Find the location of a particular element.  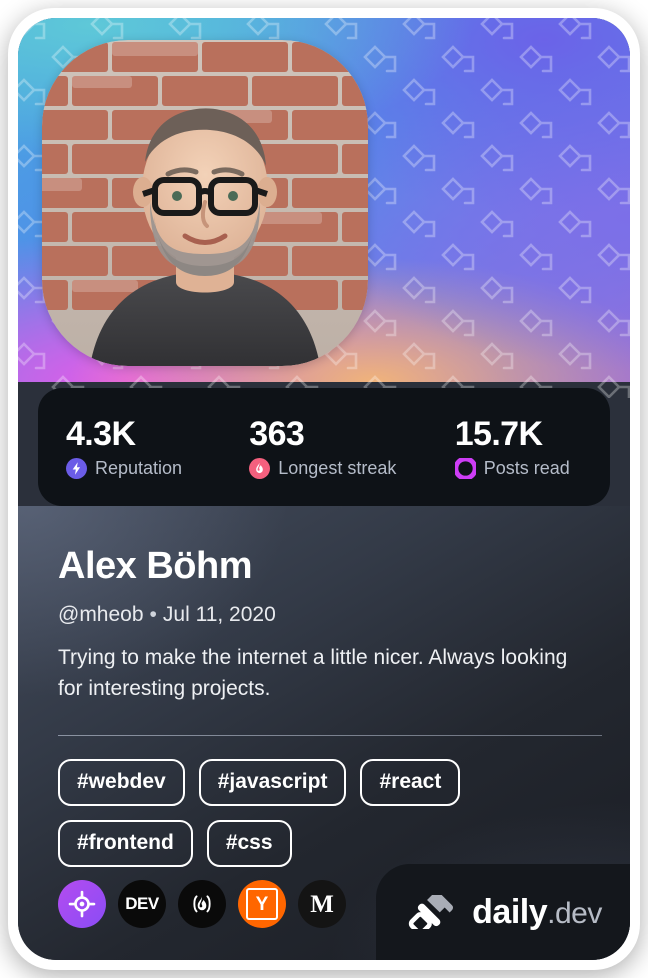

crosshair-icon is located at coordinates (82, 904).